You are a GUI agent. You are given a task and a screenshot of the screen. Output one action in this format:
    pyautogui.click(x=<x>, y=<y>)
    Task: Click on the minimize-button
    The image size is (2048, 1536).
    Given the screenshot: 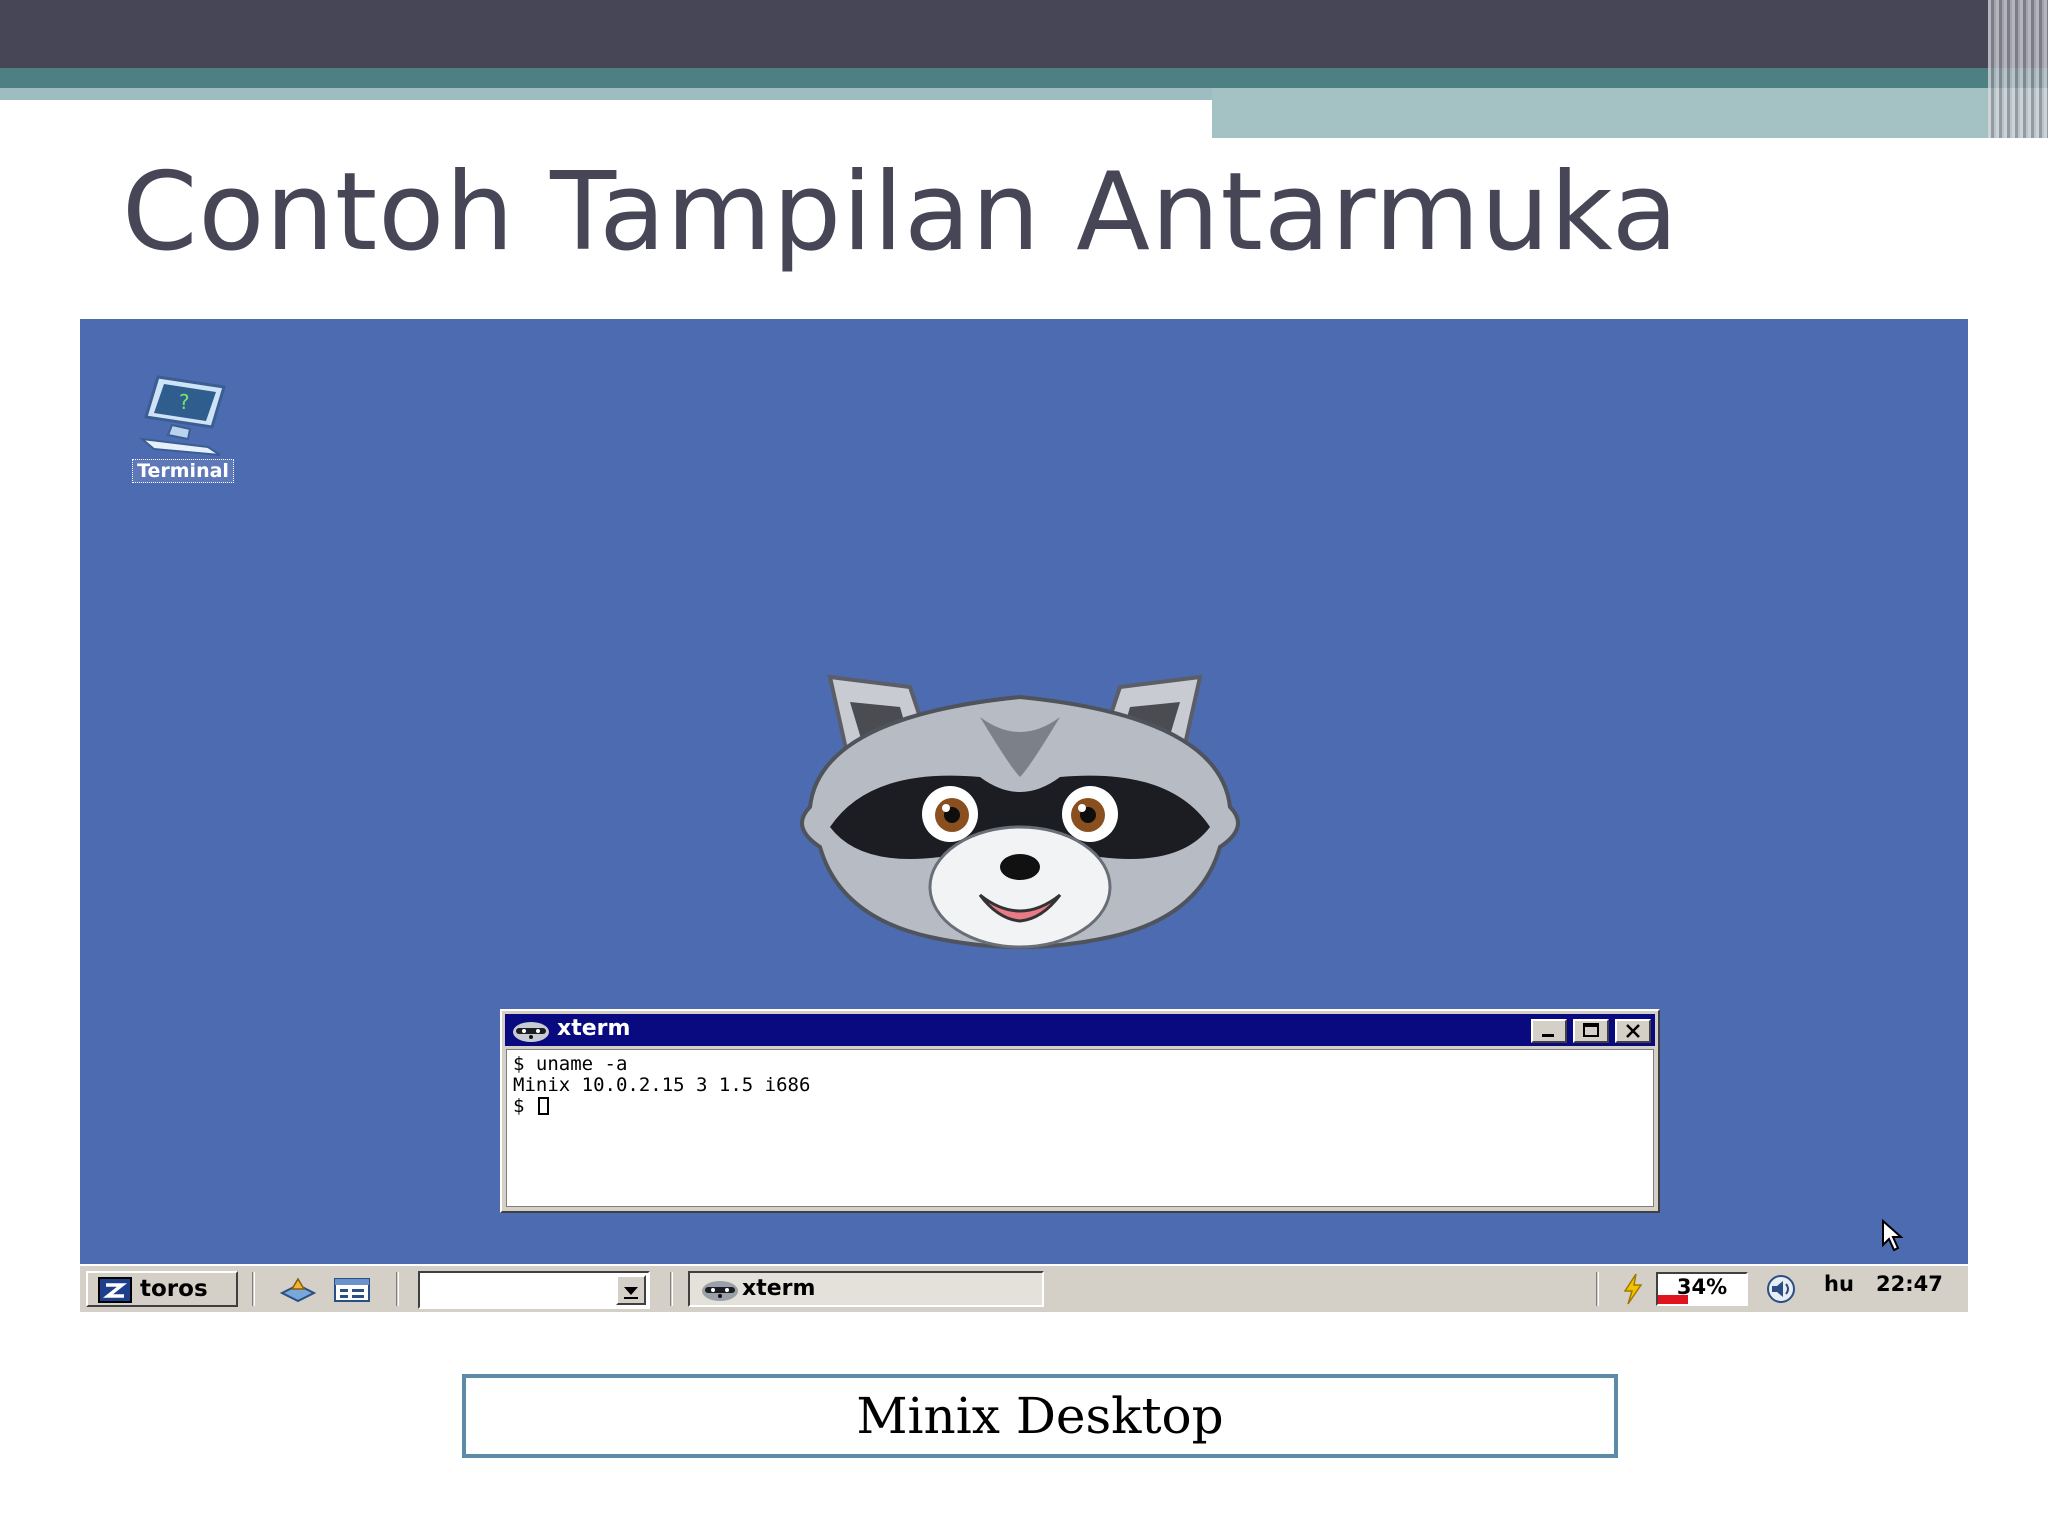 What is the action you would take?
    pyautogui.click(x=1549, y=1031)
    